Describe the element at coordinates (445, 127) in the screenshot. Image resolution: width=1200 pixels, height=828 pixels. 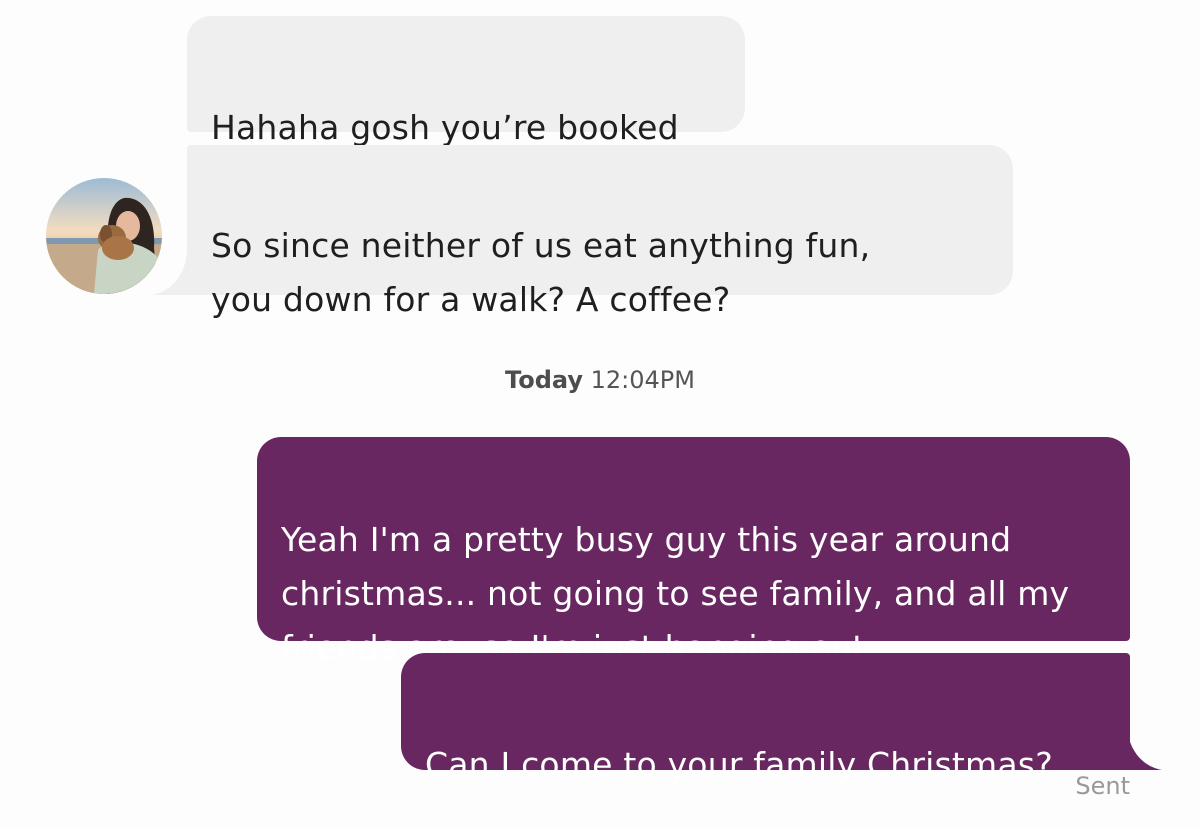
I see `message-text: Hahaha gosh you’re booked` at that location.